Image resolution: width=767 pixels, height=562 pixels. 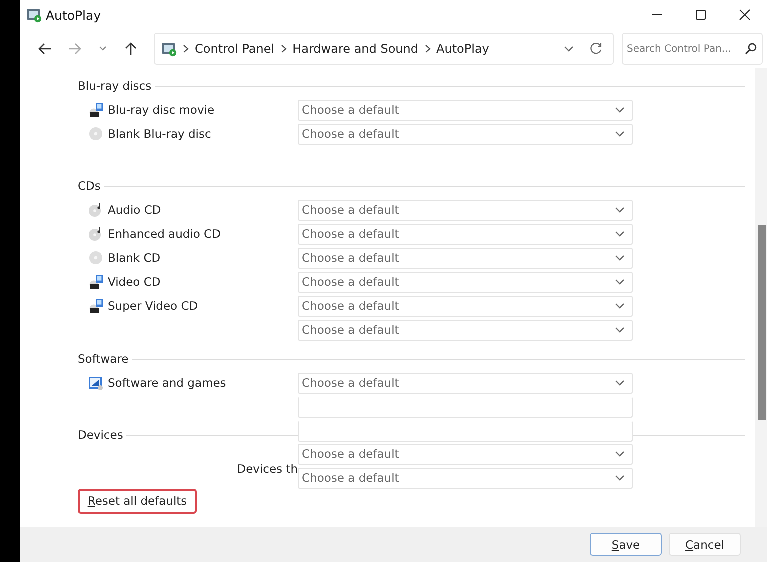 What do you see at coordinates (104, 359) in the screenshot?
I see `section-heading: Software` at bounding box center [104, 359].